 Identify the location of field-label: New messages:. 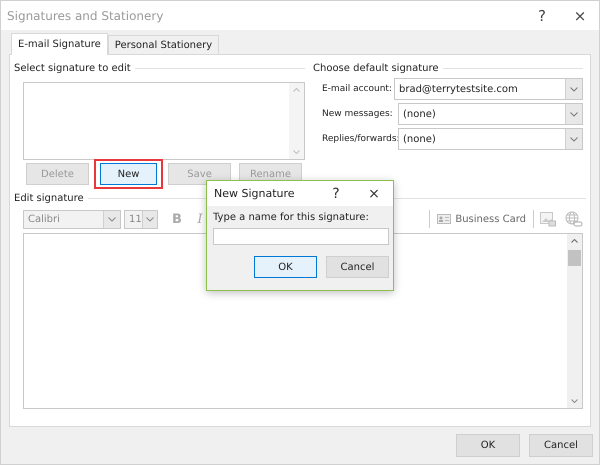
(358, 114).